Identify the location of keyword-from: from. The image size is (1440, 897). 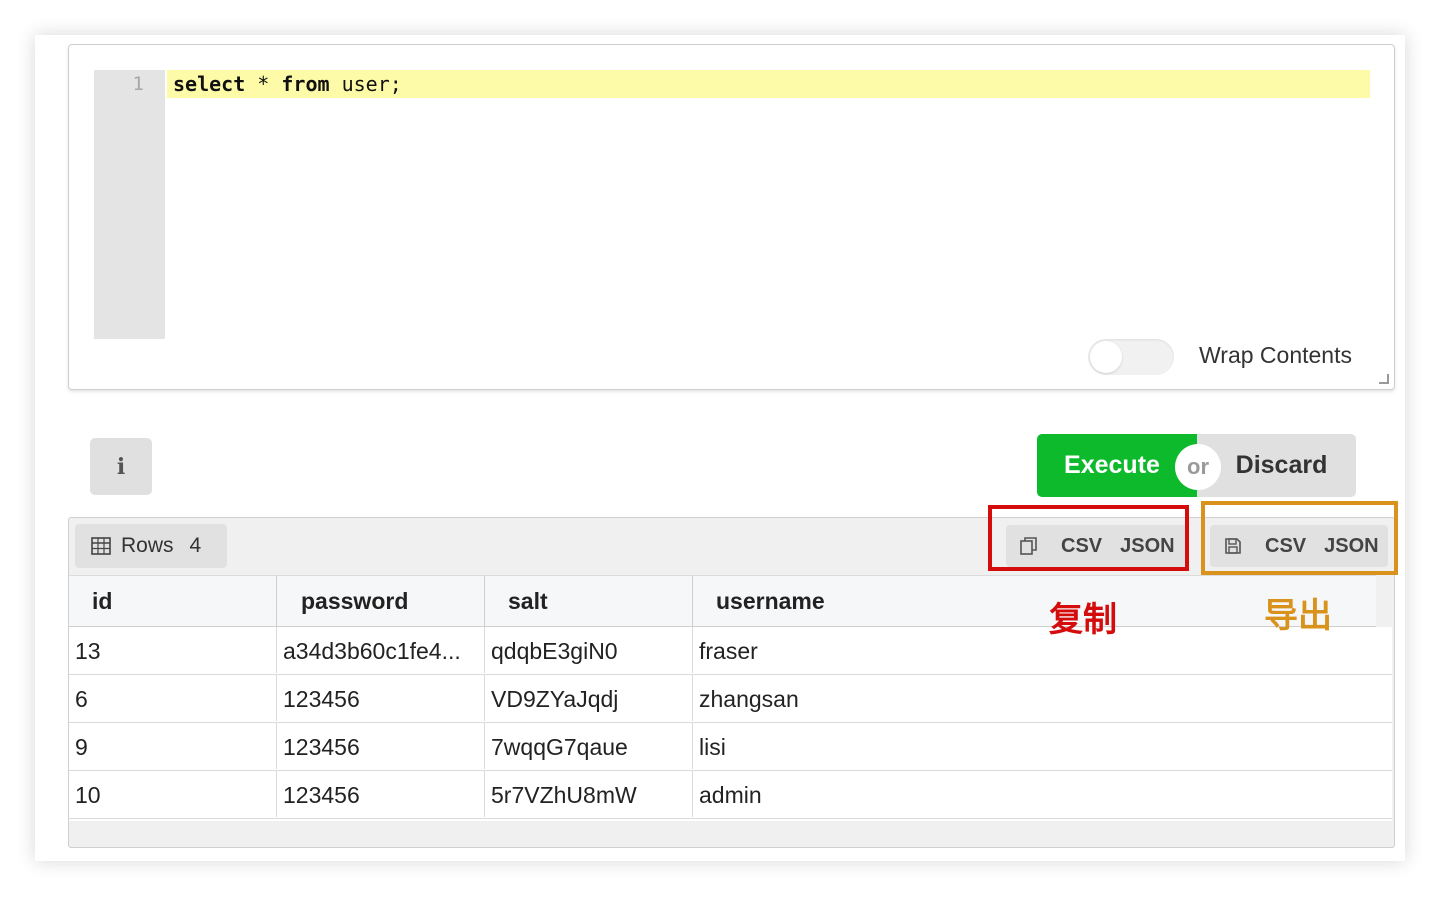
(305, 84).